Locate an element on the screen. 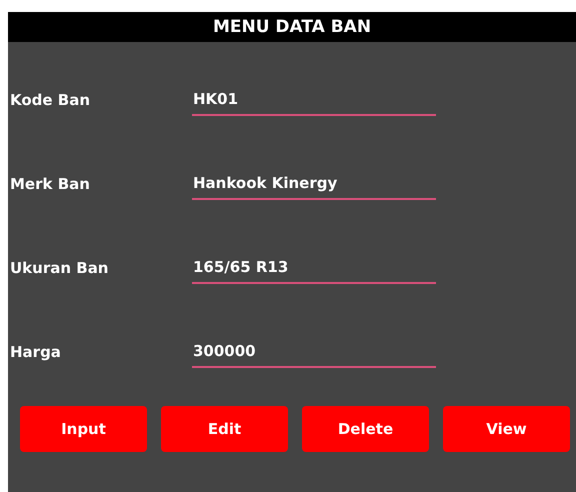 This screenshot has width=576, height=492. field-label: Merk Ban is located at coordinates (50, 183).